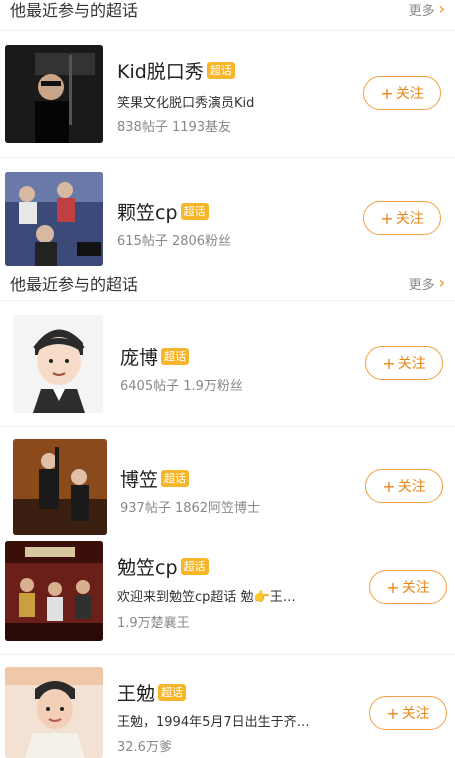  What do you see at coordinates (139, 358) in the screenshot?
I see `topic-name: 庞博` at bounding box center [139, 358].